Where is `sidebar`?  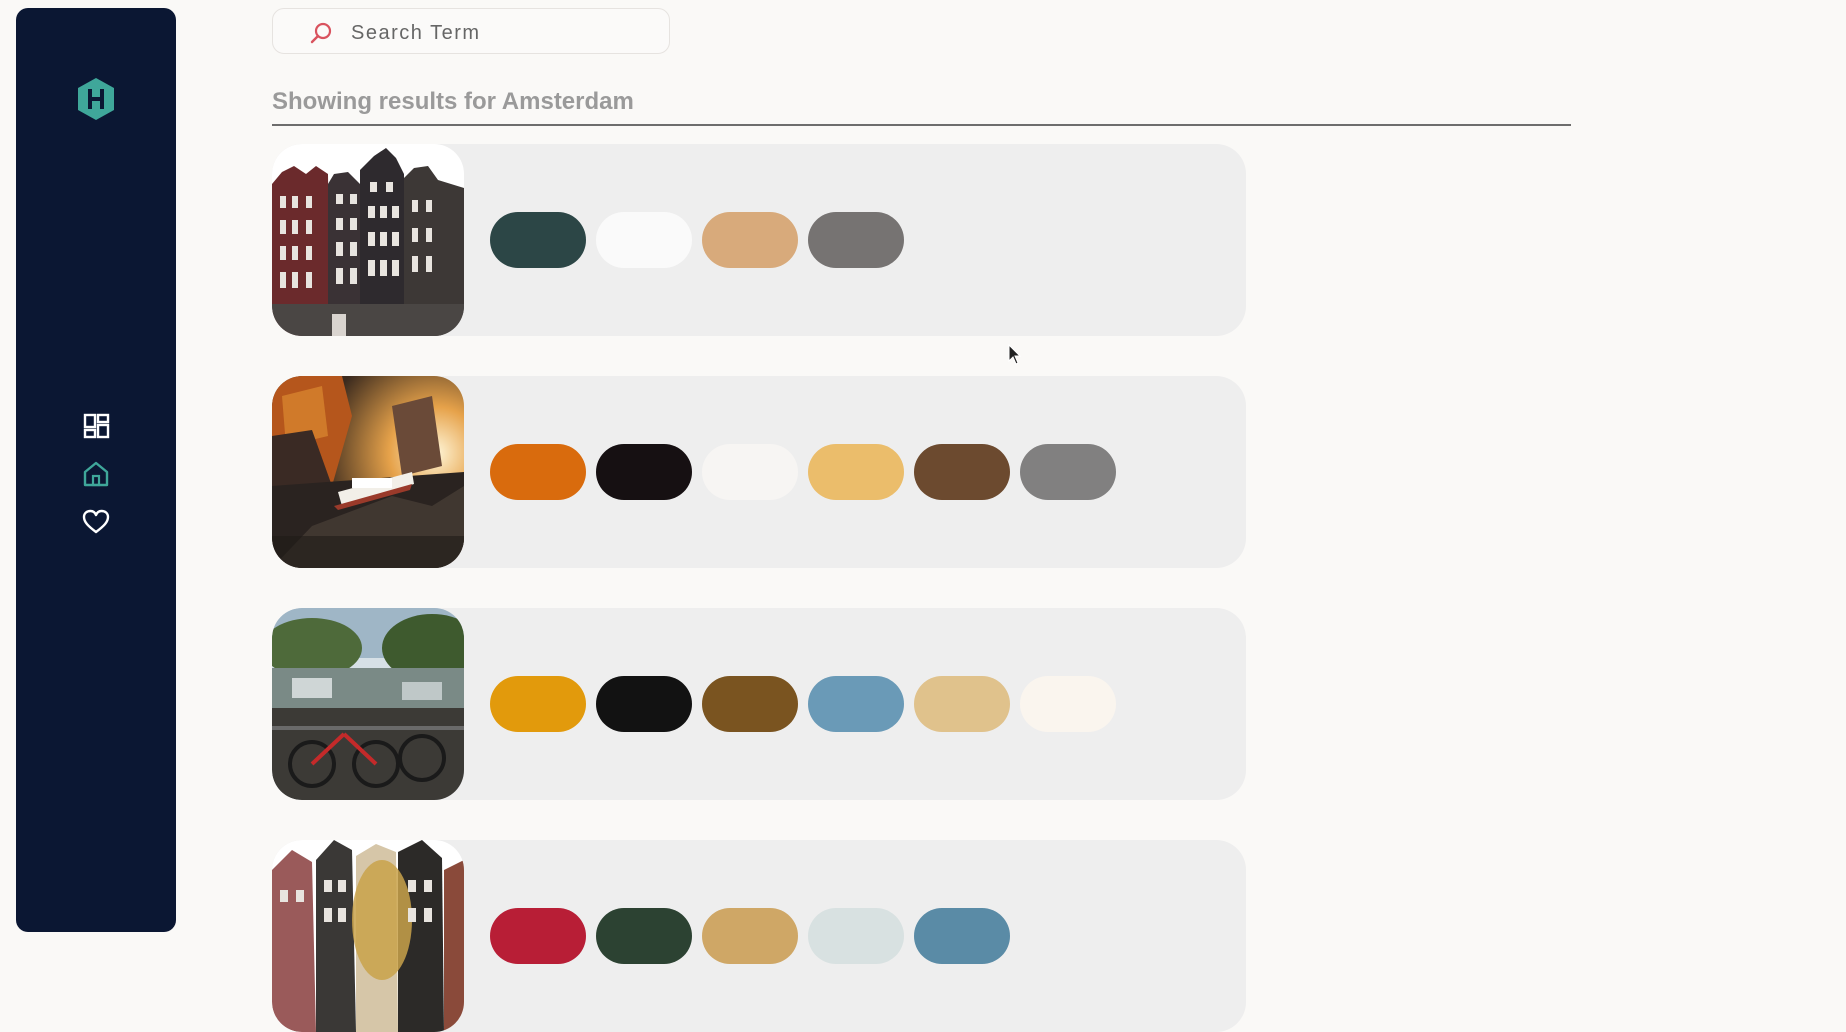 sidebar is located at coordinates (96, 470).